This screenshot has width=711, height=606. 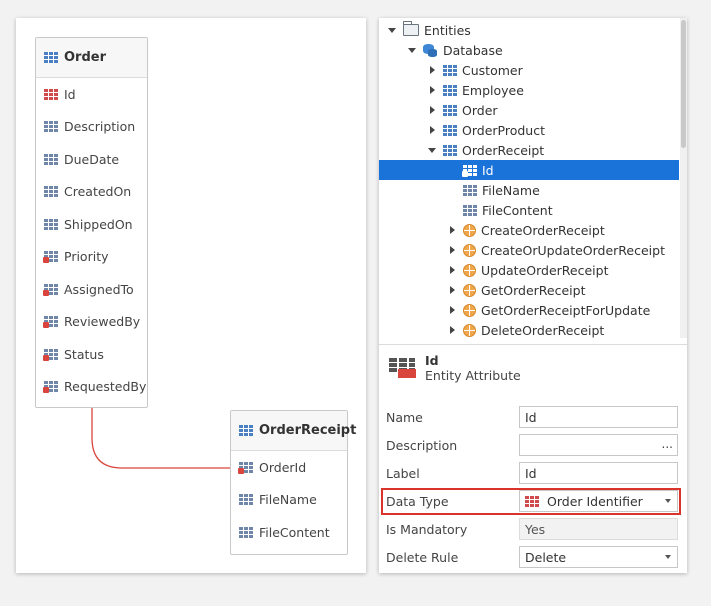 I want to click on entity-attribute-row: OrderId, so click(x=289, y=467).